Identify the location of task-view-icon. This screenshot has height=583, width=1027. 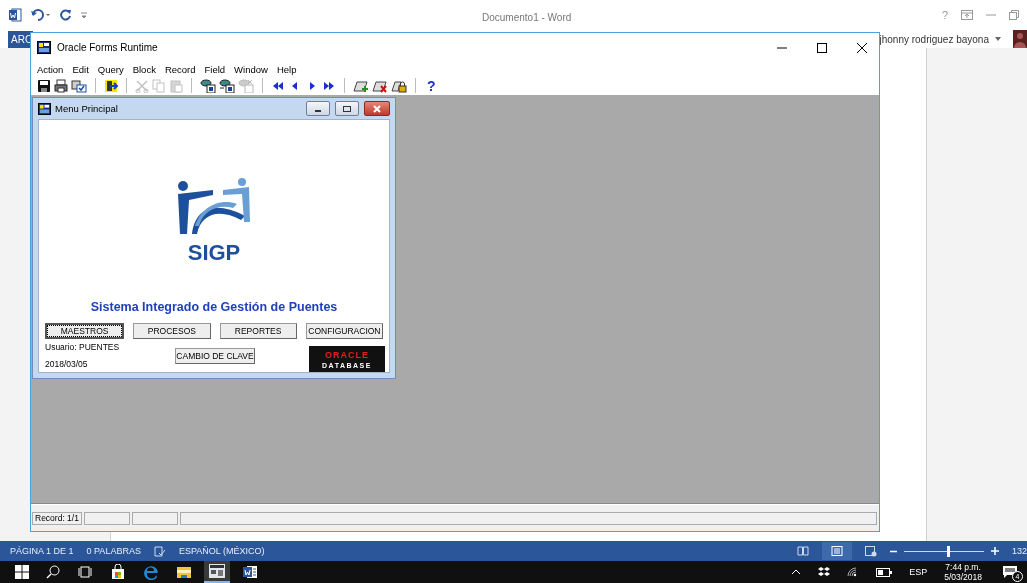
(85, 572).